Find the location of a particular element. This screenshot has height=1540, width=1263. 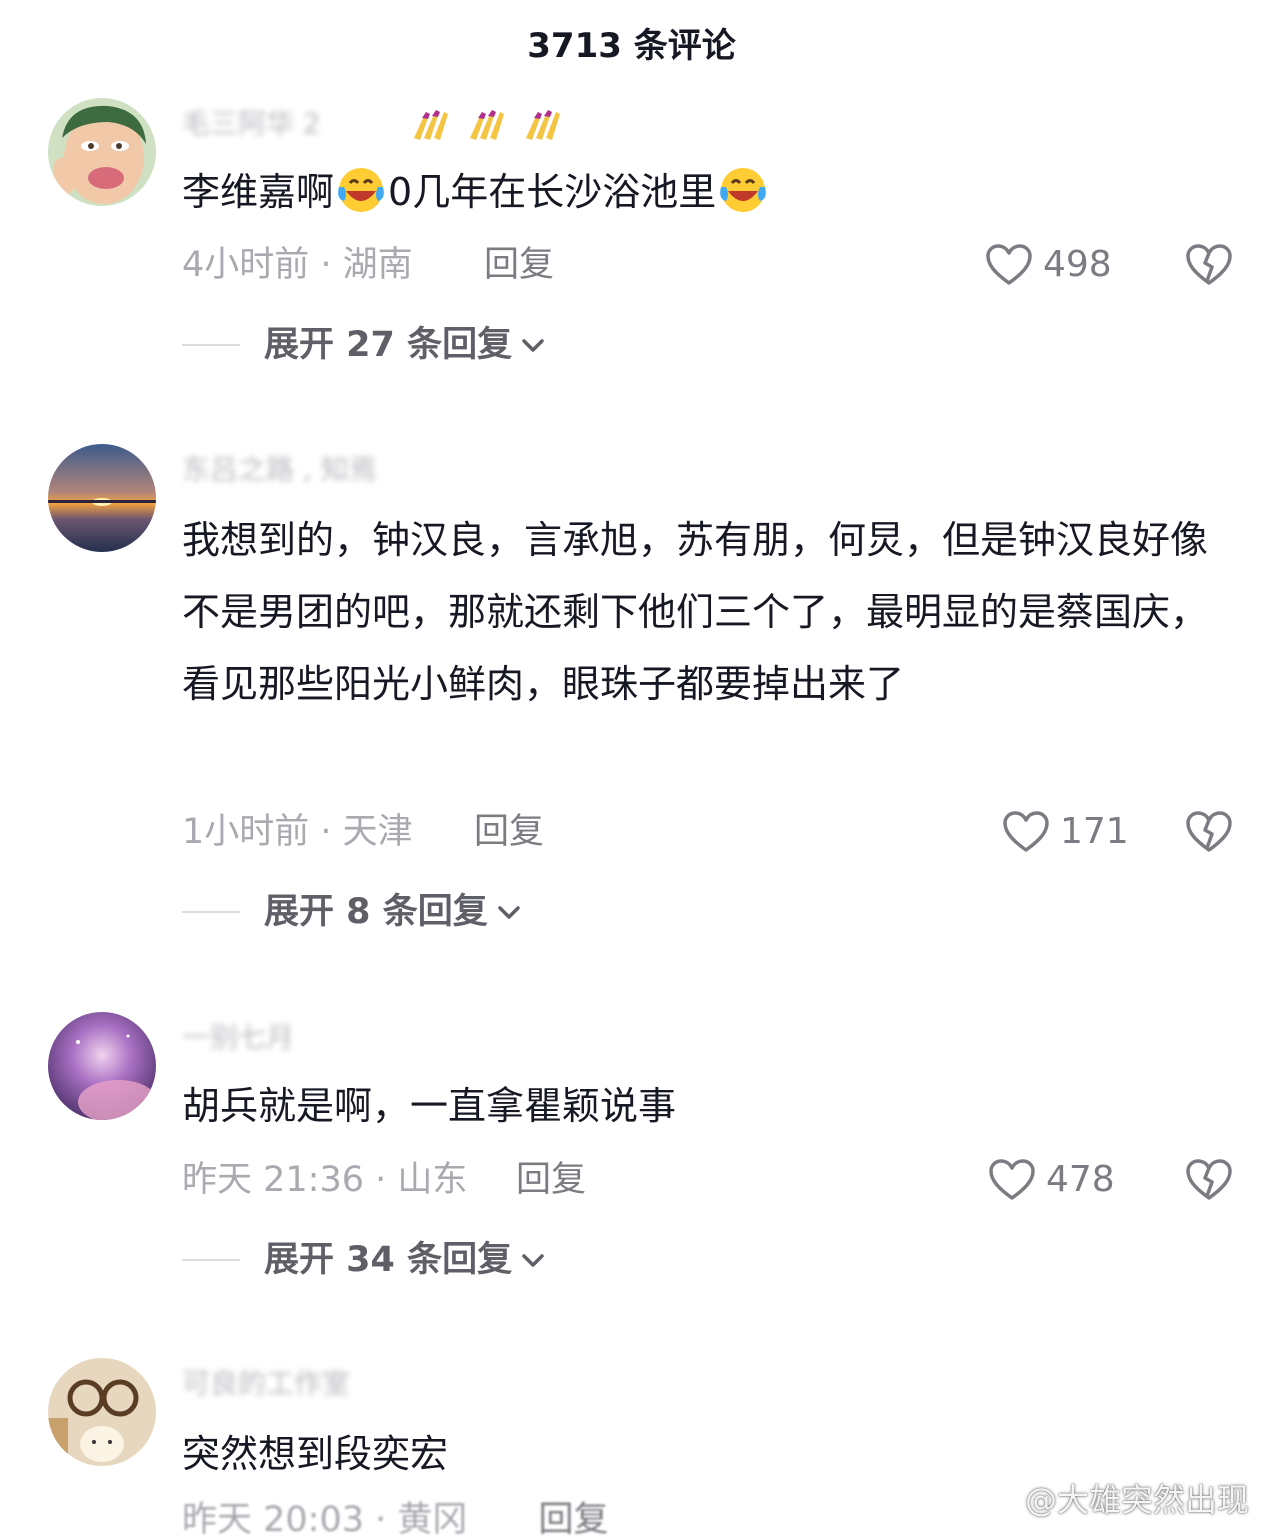

time-text: 昨天 20:03 · 黄冈 is located at coordinates (325, 1520).